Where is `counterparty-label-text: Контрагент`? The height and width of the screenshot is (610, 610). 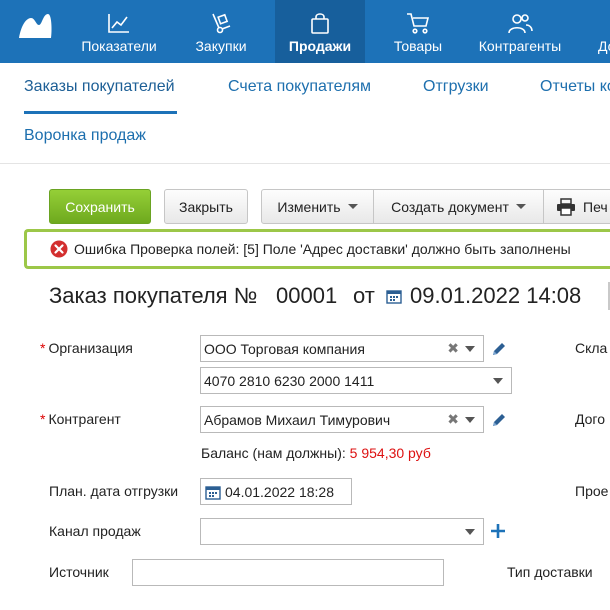 counterparty-label-text: Контрагент is located at coordinates (84, 419).